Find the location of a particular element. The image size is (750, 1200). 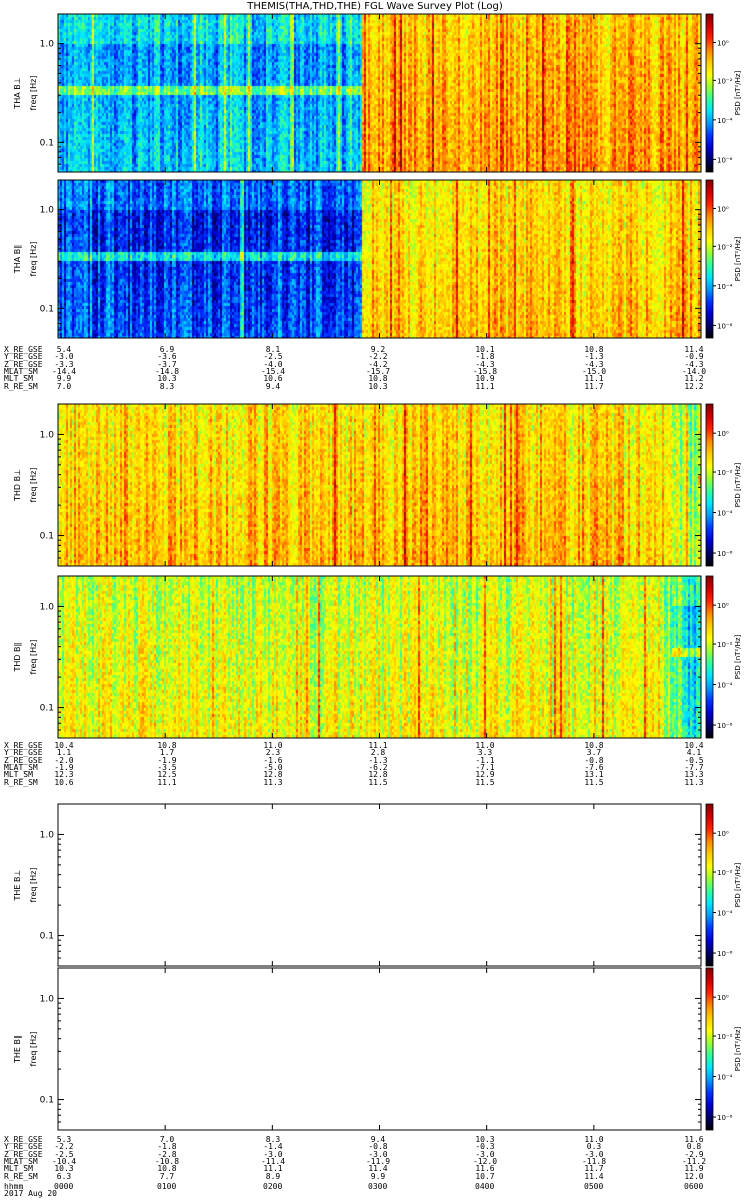

time-tick-label: 0200 is located at coordinates (273, 1186).